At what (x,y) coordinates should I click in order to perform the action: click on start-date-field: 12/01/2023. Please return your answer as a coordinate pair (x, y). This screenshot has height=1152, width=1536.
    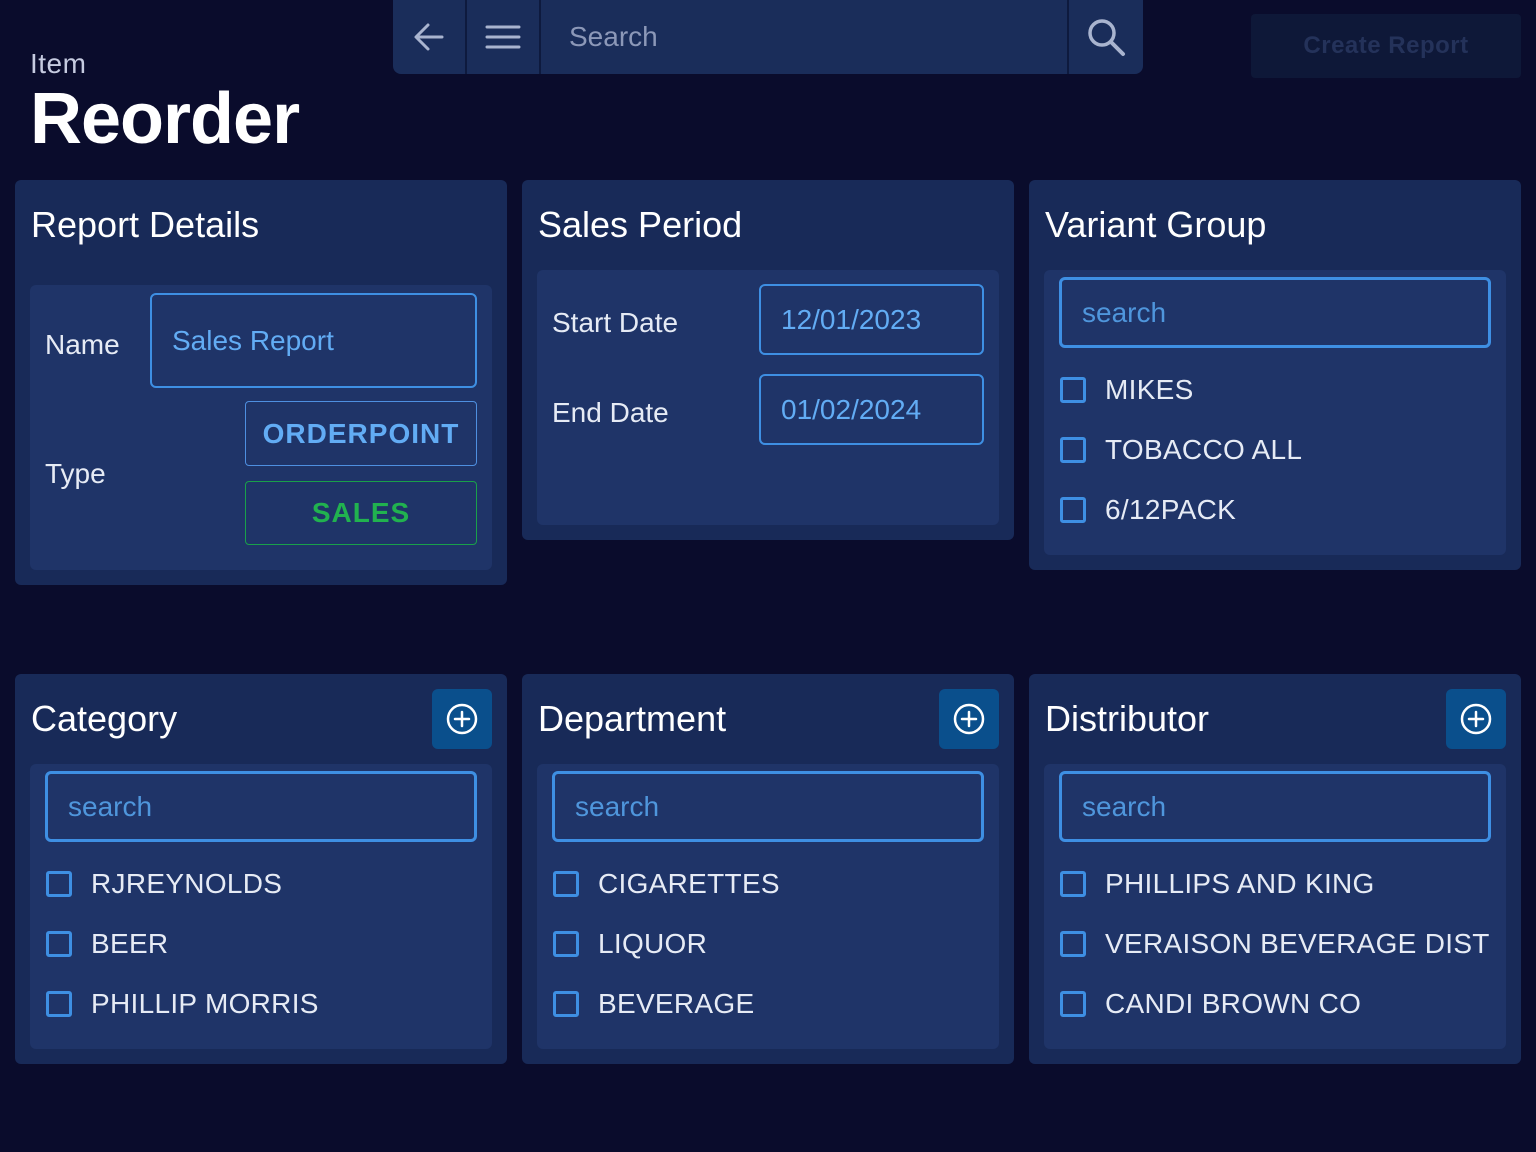
    Looking at the image, I should click on (871, 319).